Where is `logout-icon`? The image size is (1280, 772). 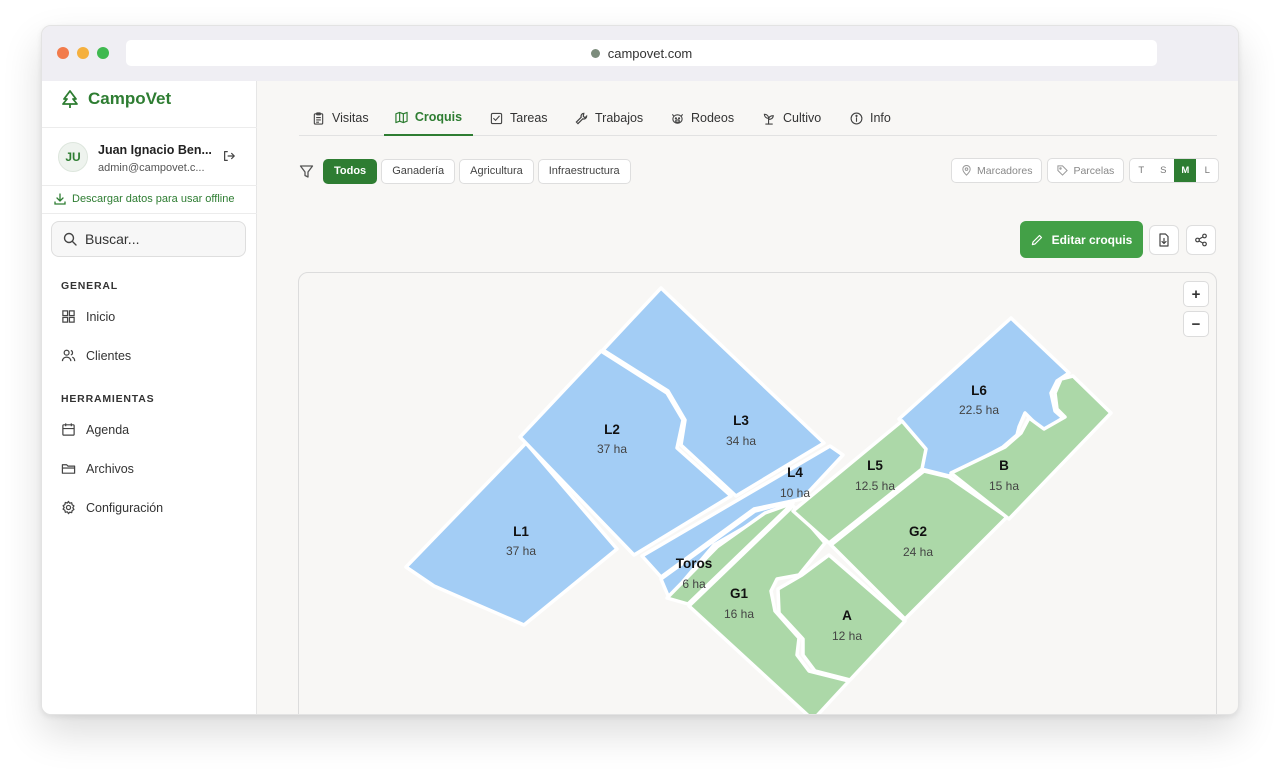 logout-icon is located at coordinates (229, 156).